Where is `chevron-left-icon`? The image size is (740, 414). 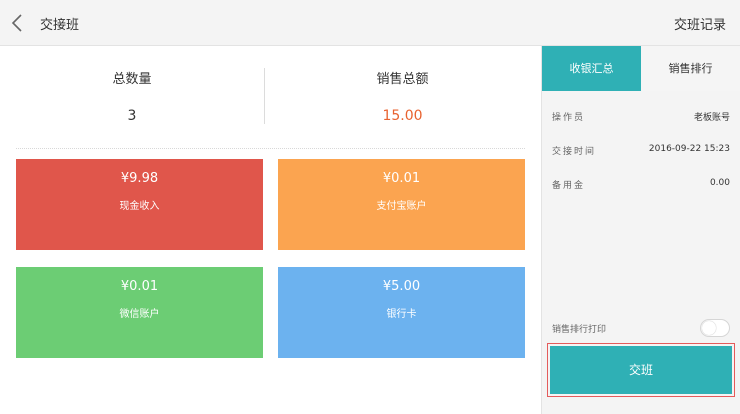
chevron-left-icon is located at coordinates (20, 23).